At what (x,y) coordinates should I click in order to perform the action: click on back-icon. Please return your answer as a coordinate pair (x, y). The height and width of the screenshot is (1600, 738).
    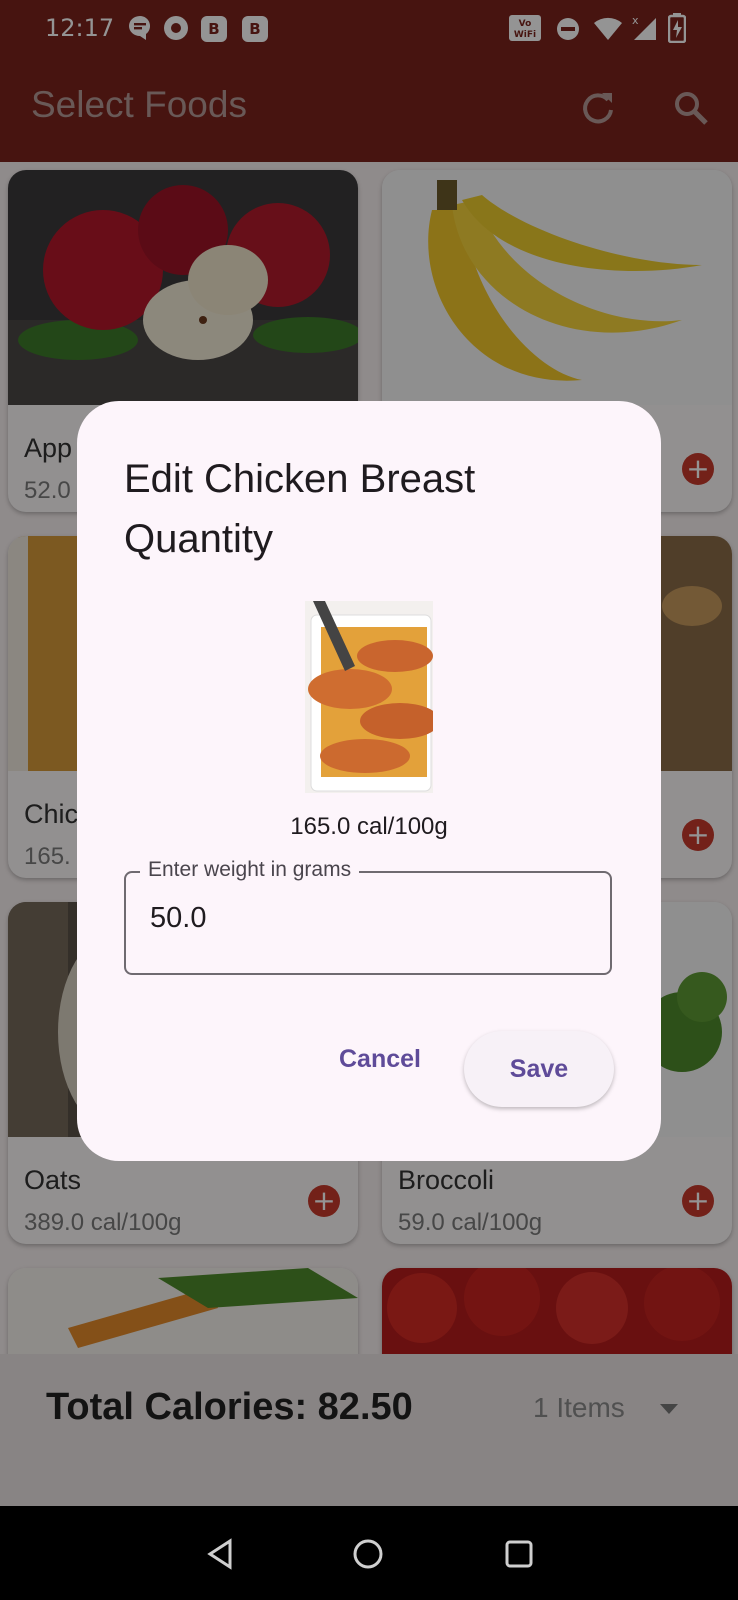
    Looking at the image, I should click on (220, 1554).